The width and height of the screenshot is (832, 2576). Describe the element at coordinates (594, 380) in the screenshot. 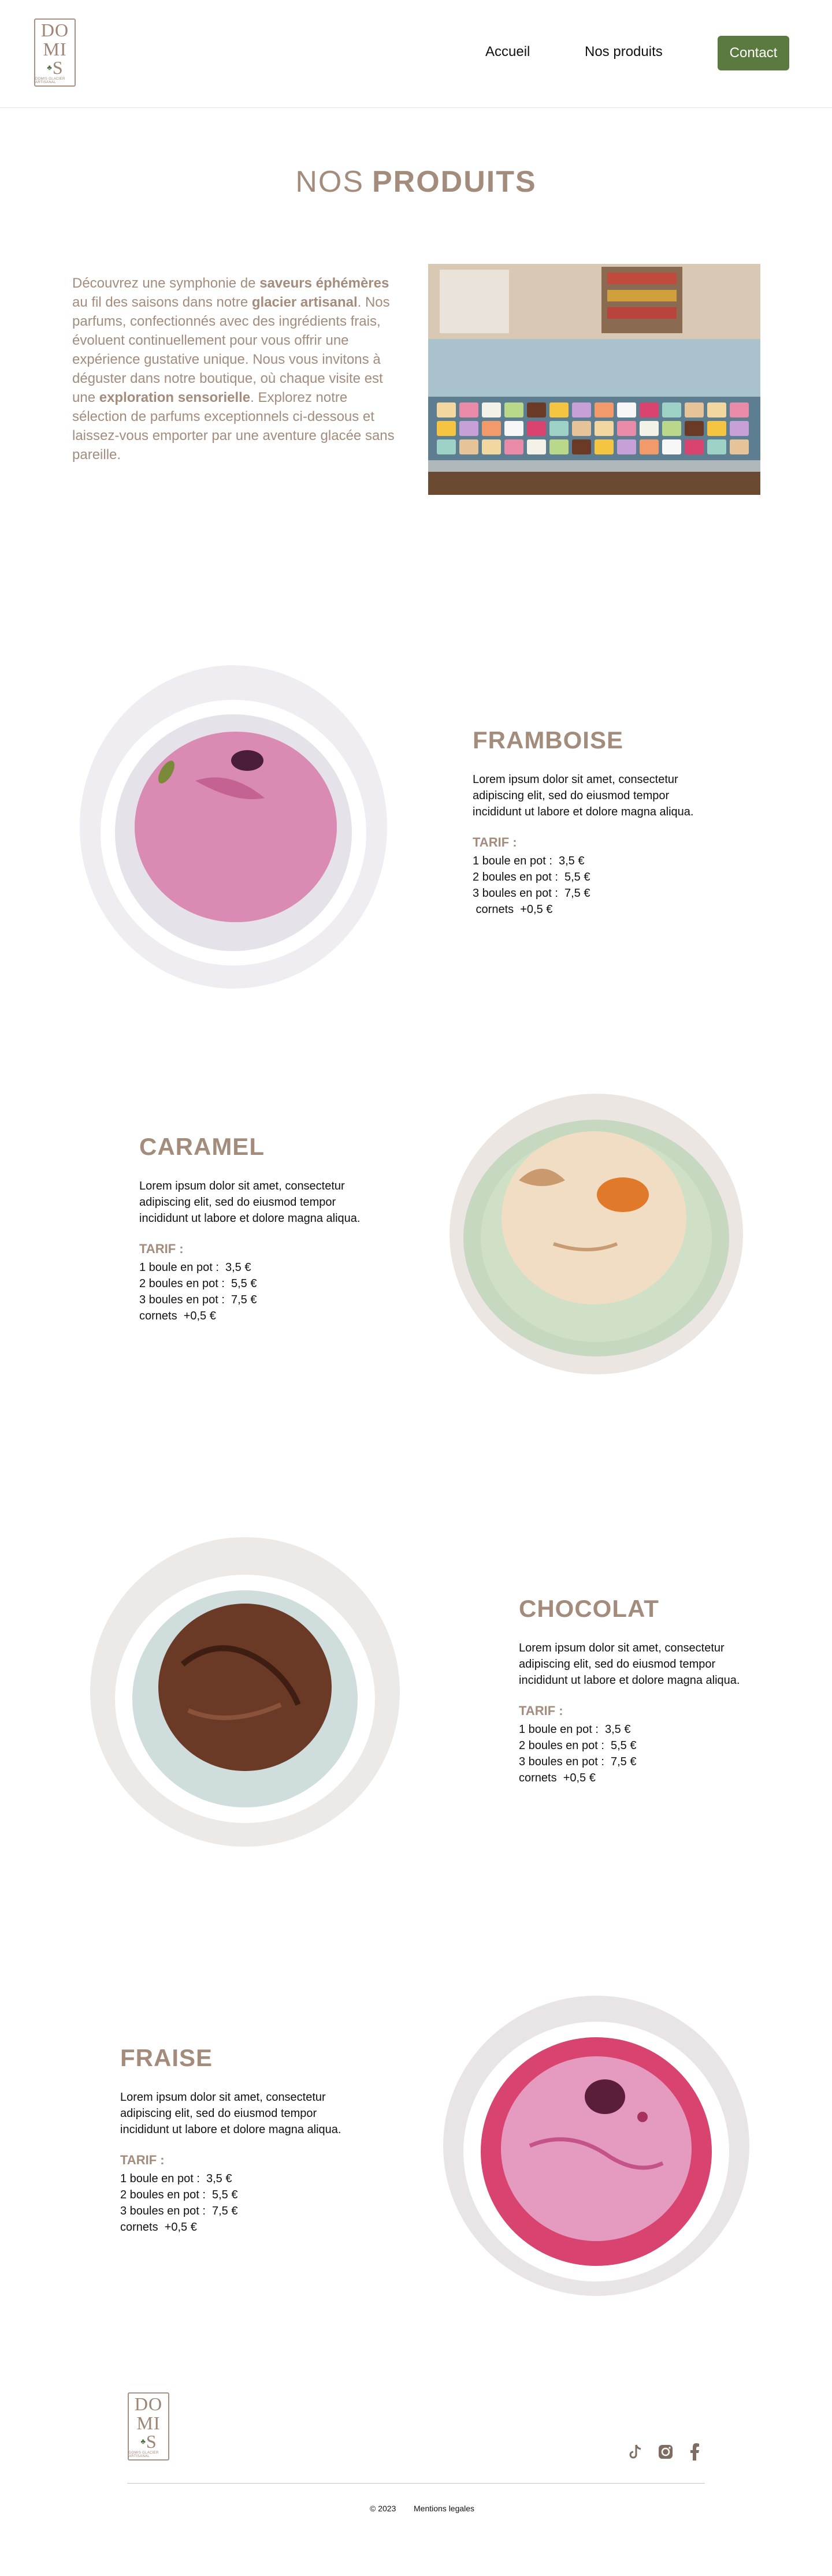

I see `shop-display-image` at that location.